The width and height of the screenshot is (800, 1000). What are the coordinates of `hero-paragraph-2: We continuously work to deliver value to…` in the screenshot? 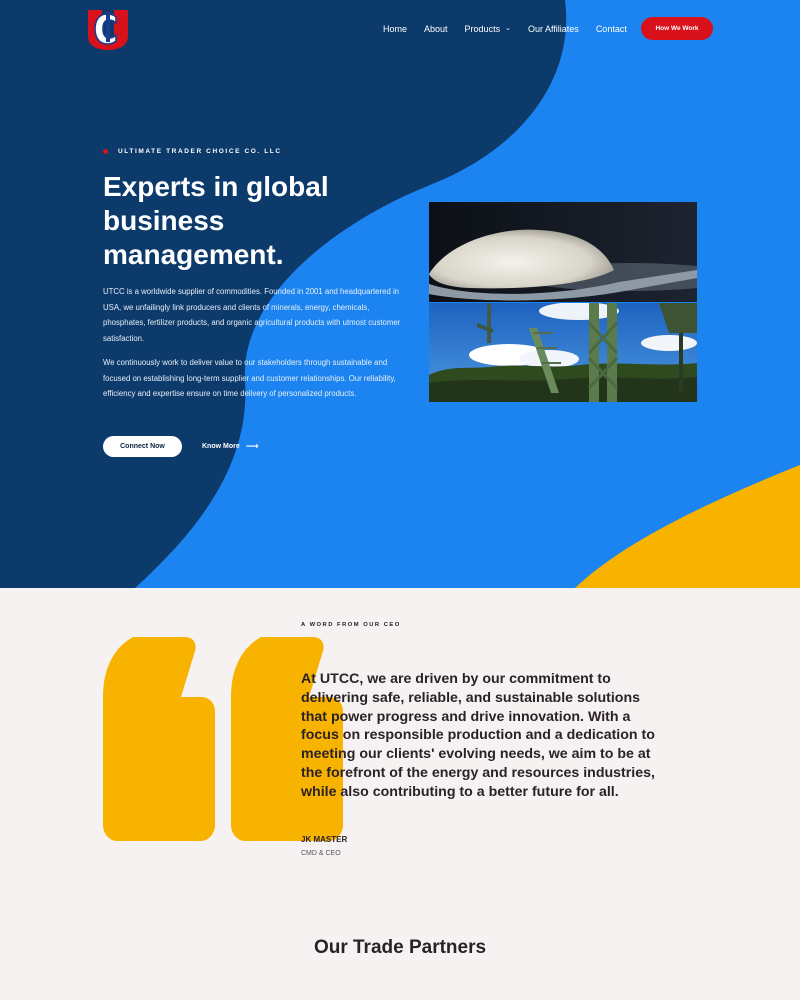 It's located at (249, 378).